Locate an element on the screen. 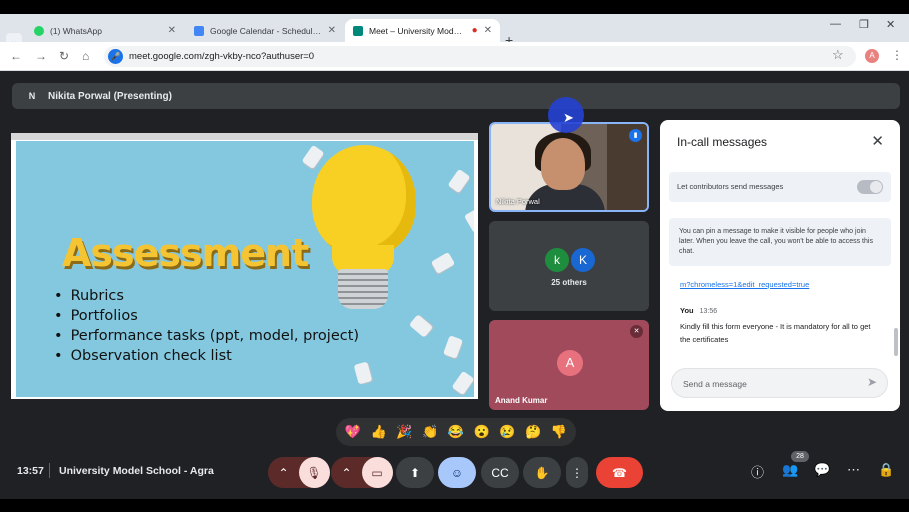 Image resolution: width=909 pixels, height=512 pixels. send-icon: ➤ is located at coordinates (872, 382).